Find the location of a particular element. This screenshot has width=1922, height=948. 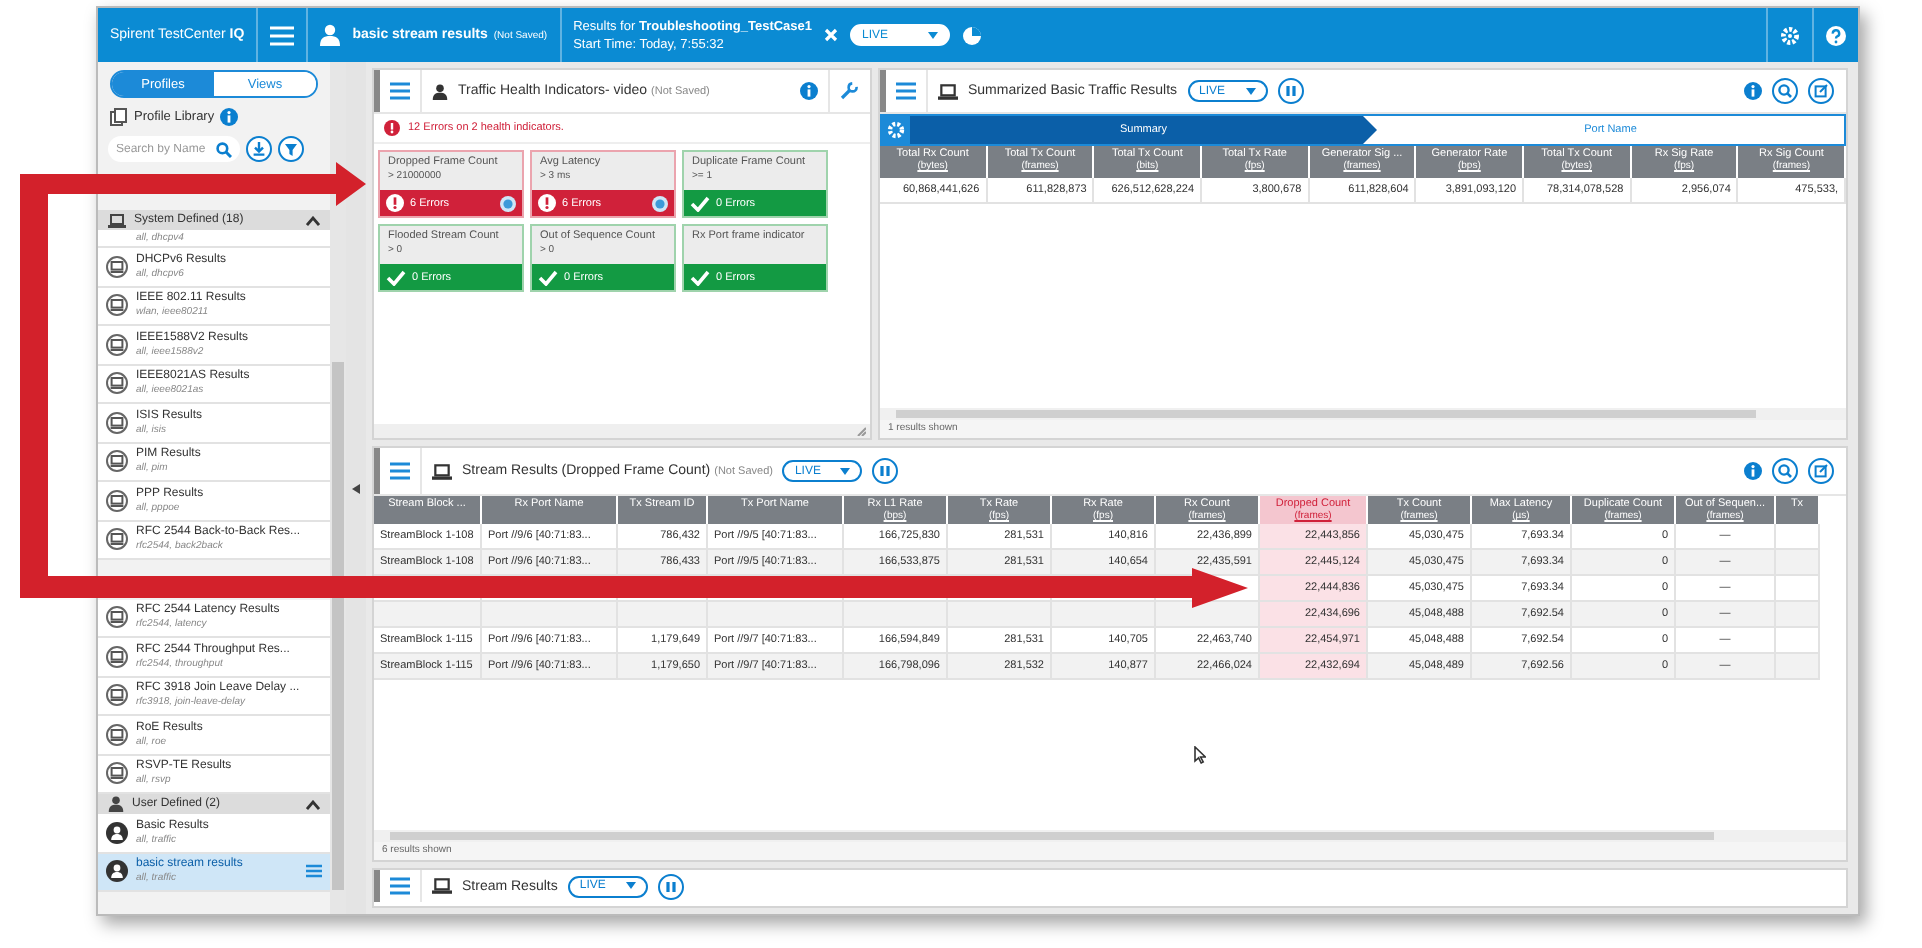

pie-icon is located at coordinates (972, 35).